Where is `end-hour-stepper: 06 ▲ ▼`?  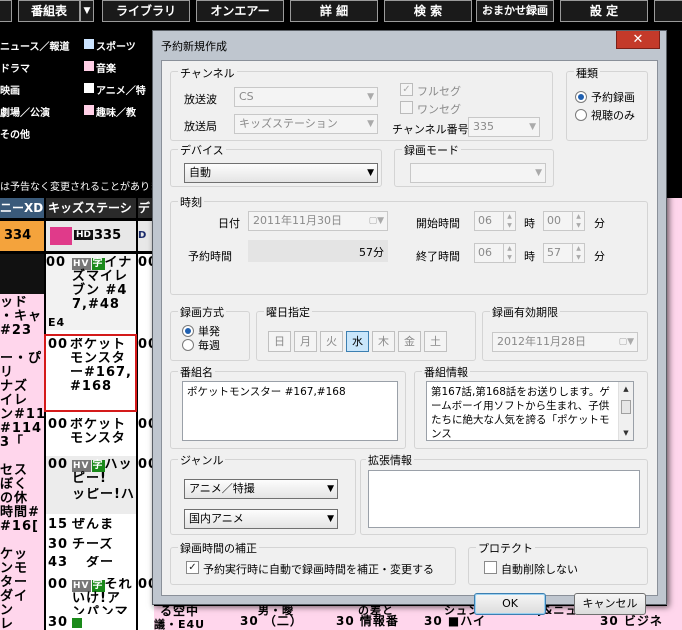 end-hour-stepper: 06 ▲ ▼ is located at coordinates (495, 253).